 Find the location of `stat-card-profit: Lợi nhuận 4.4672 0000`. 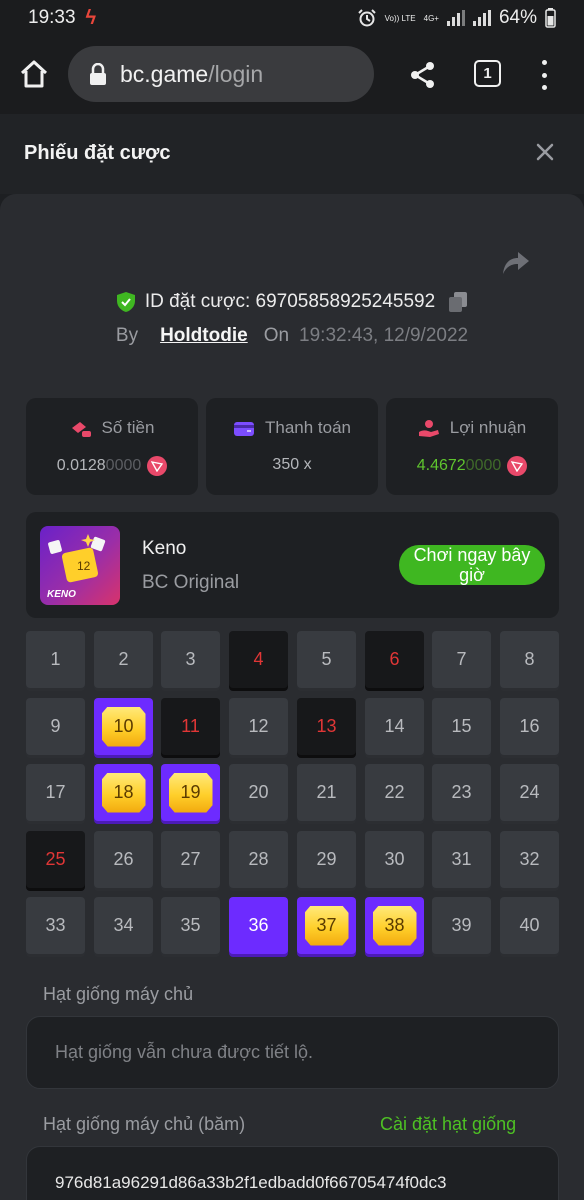

stat-card-profit: Lợi nhuận 4.4672 0000 is located at coordinates (472, 446).